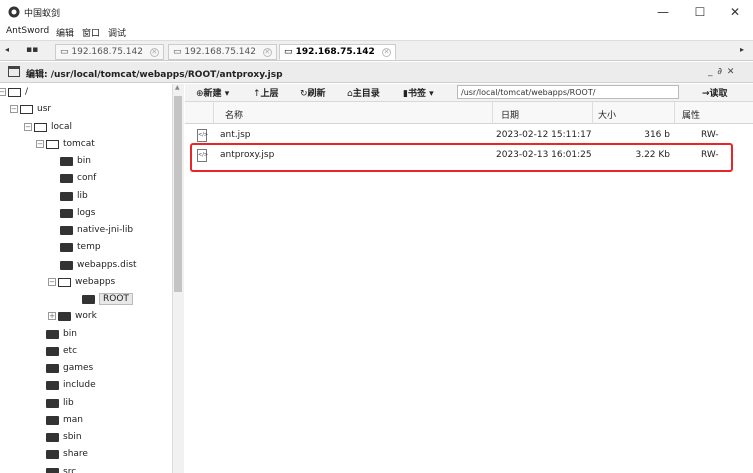 The height and width of the screenshot is (473, 753). I want to click on tree-node: games, so click(86, 369).